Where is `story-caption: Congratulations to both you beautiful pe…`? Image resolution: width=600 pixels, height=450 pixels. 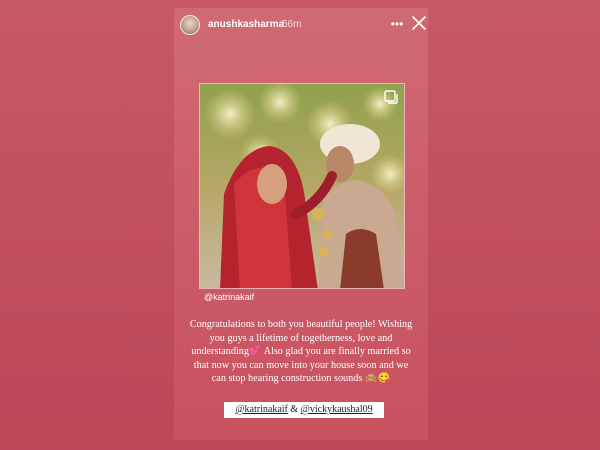 story-caption: Congratulations to both you beautiful pe… is located at coordinates (301, 352).